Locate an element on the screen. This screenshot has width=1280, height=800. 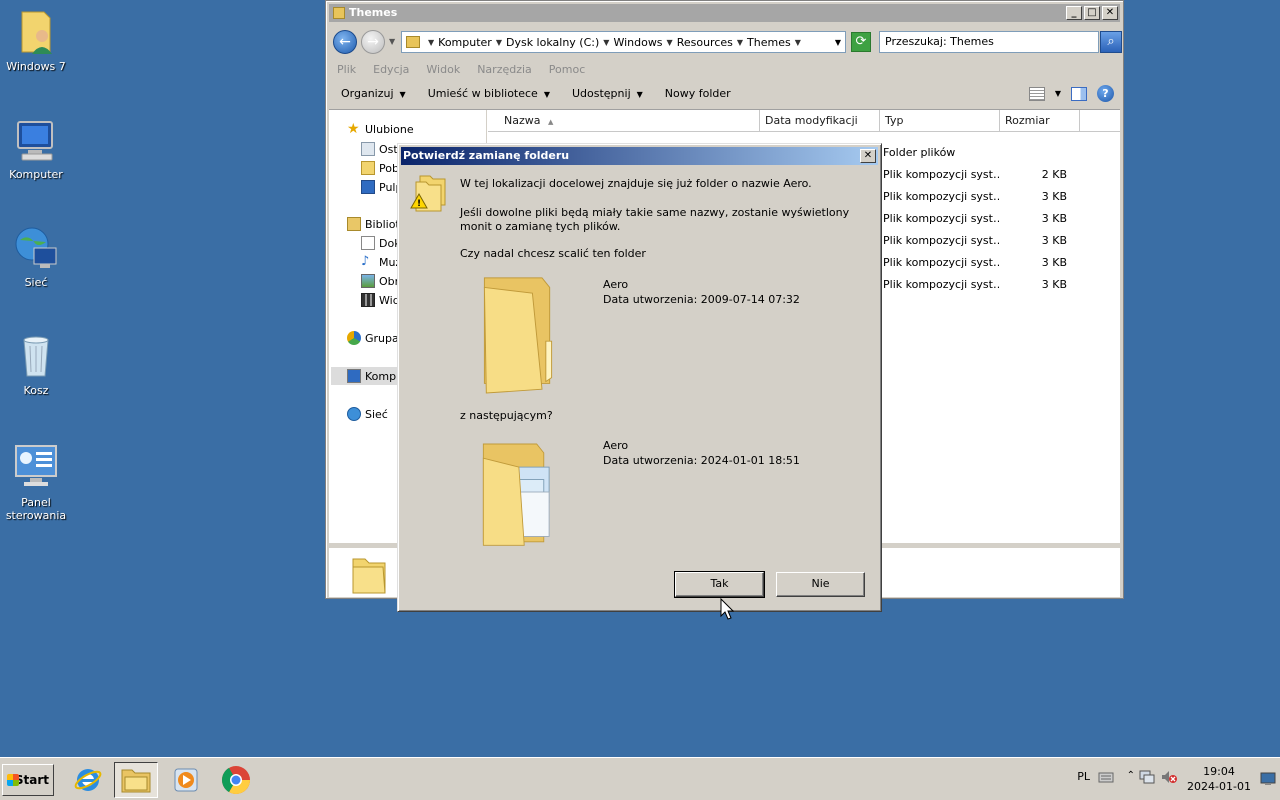
history-dropdown-icon: ▼ is located at coordinates (392, 41).